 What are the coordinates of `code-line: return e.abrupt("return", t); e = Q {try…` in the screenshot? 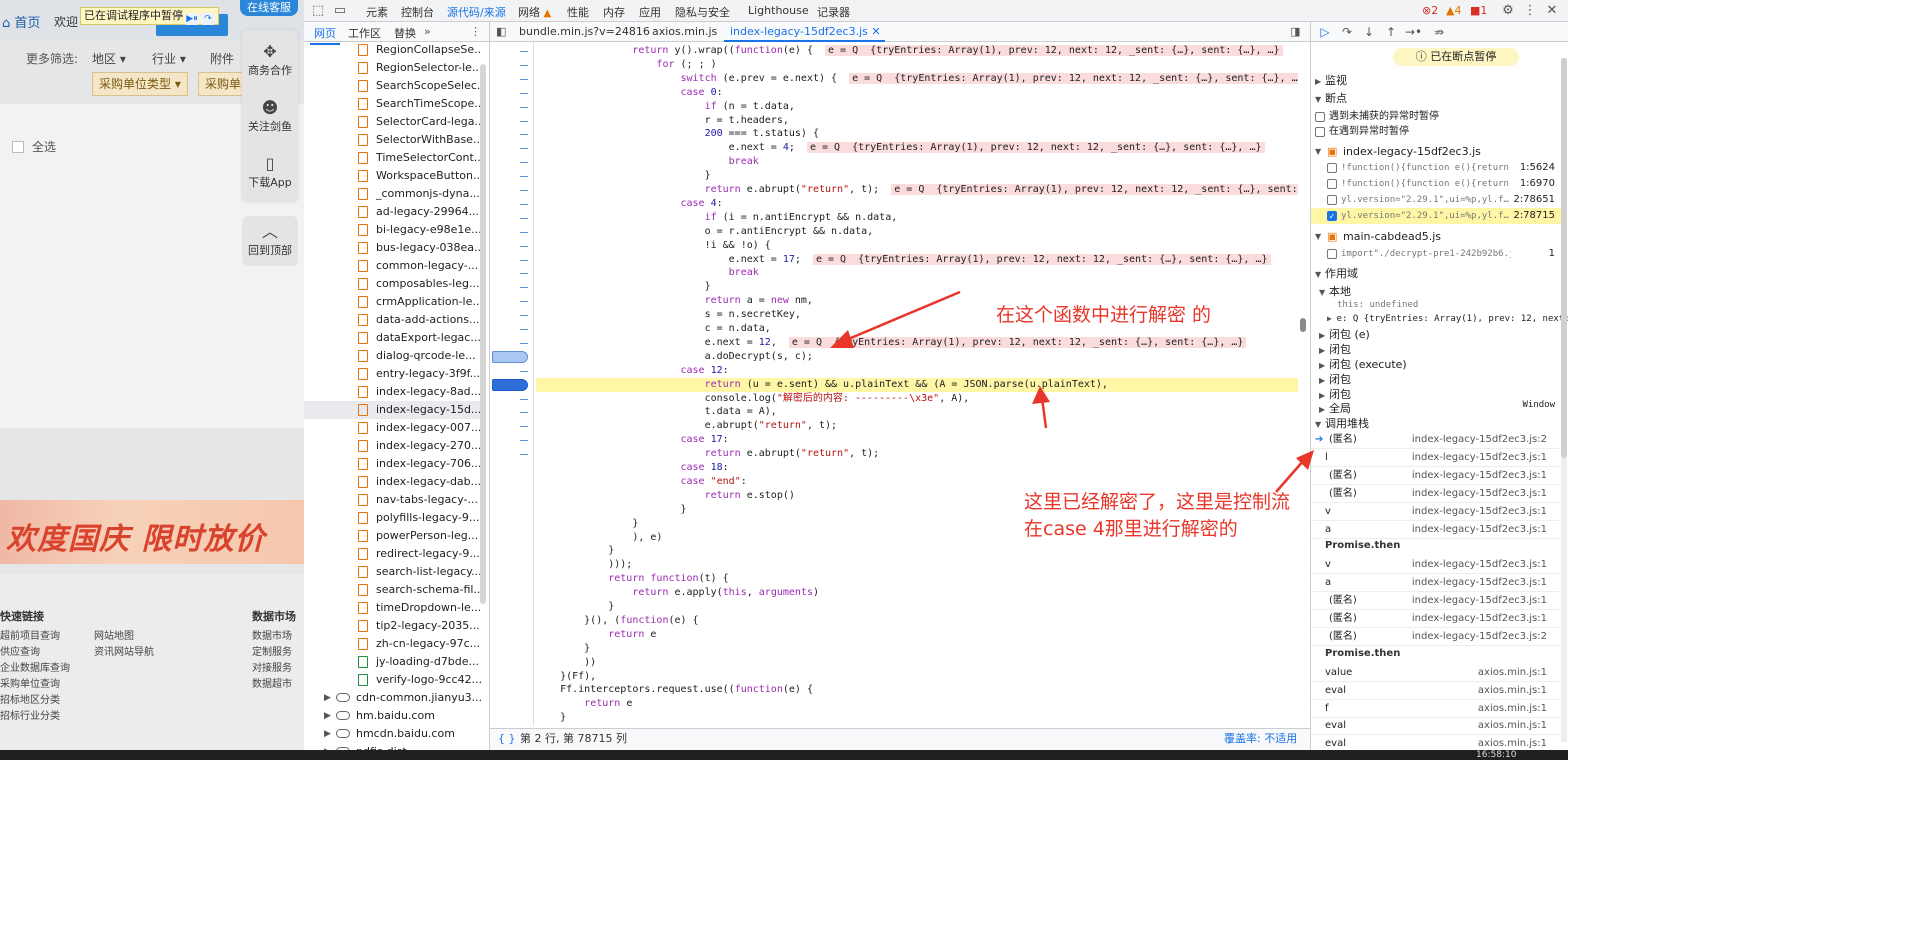 It's located at (917, 190).